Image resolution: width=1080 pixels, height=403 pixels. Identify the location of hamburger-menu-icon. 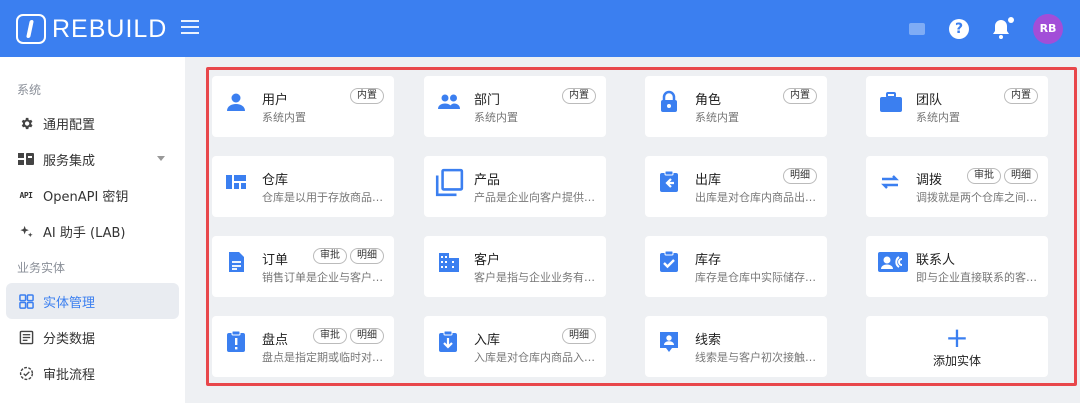
(190, 28).